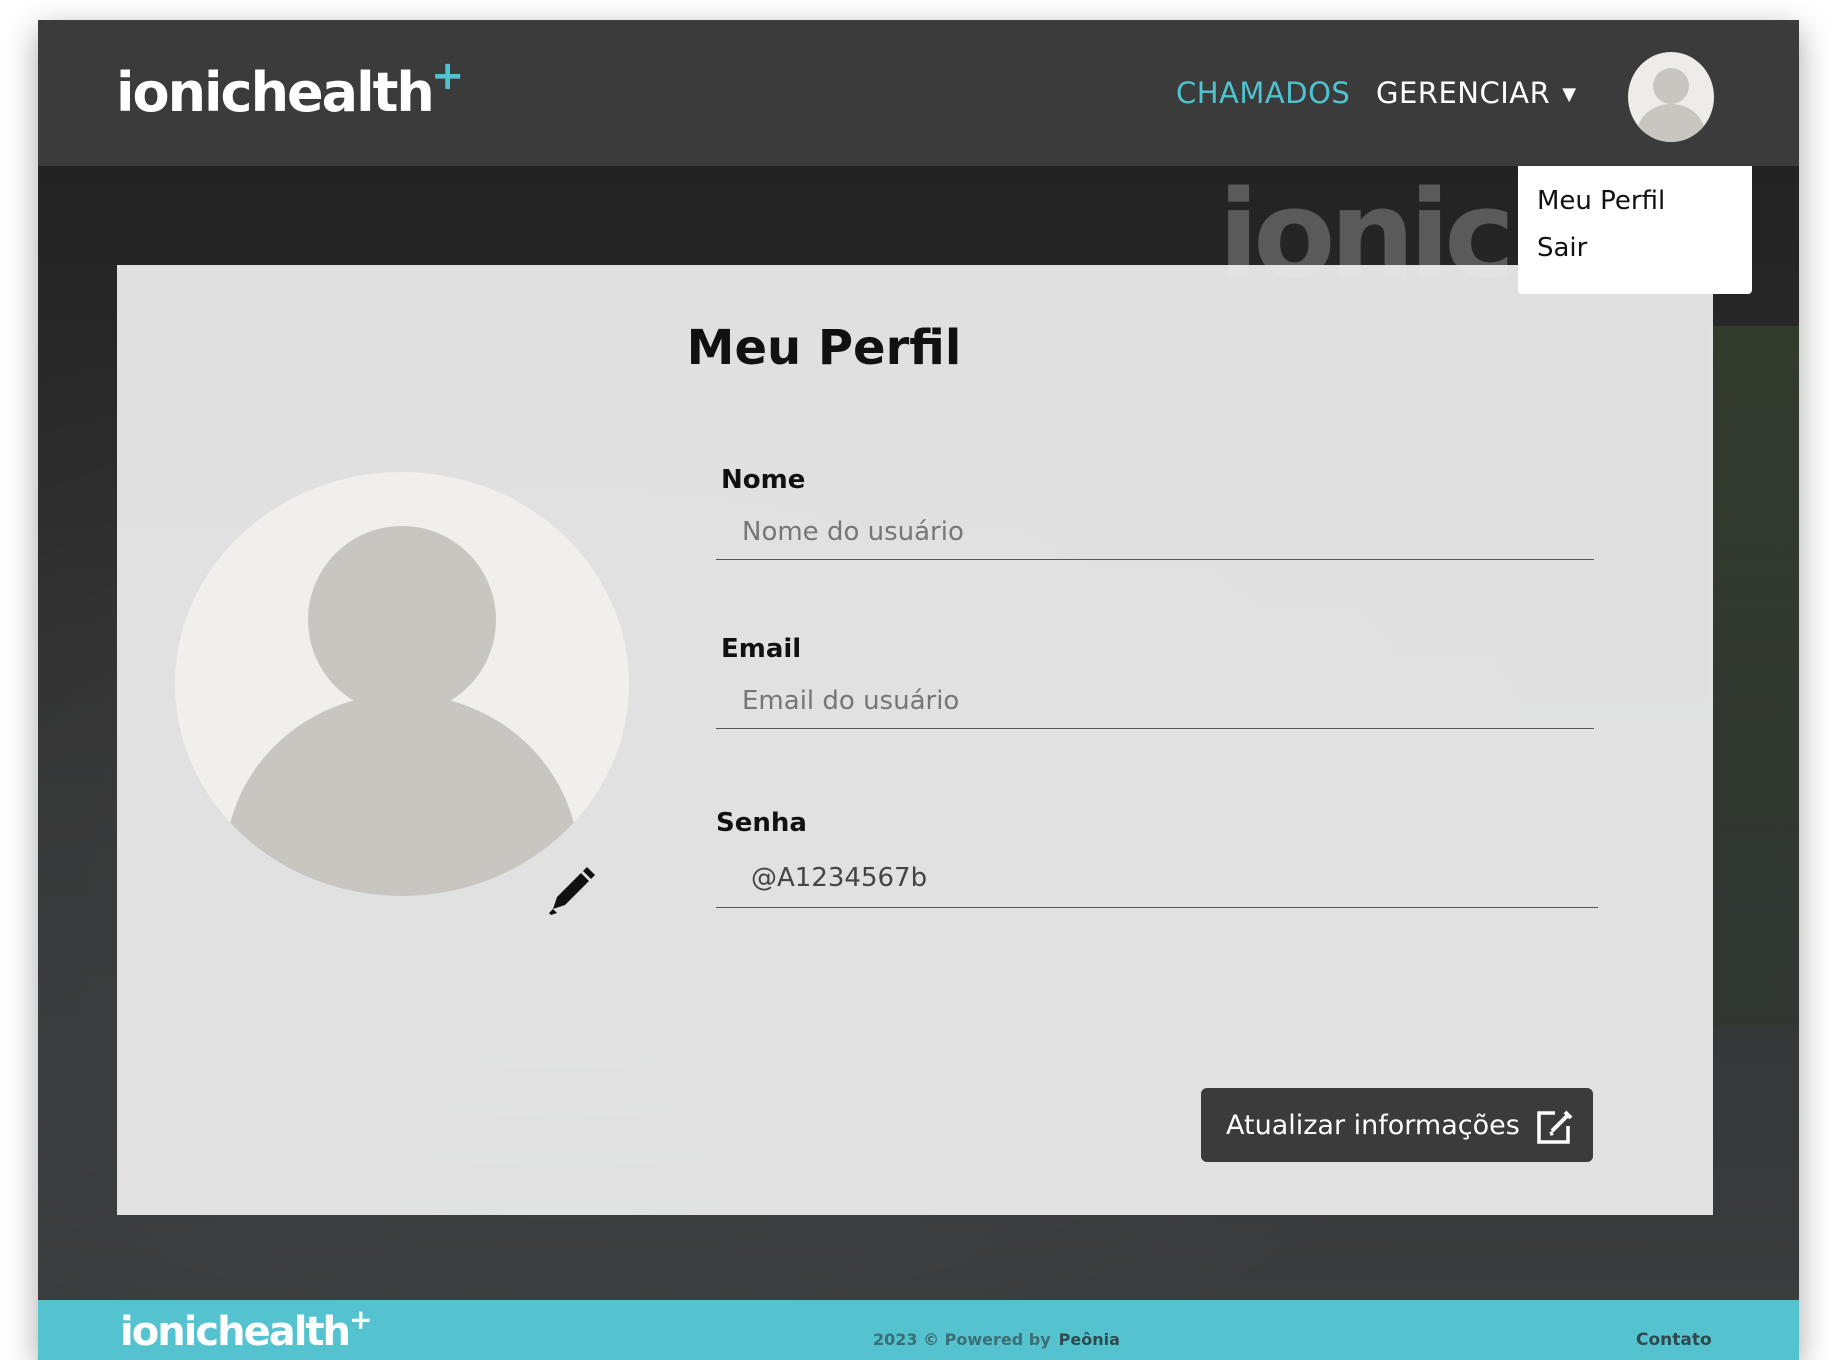 The height and width of the screenshot is (1360, 1837). I want to click on senha-label: Senha, so click(761, 823).